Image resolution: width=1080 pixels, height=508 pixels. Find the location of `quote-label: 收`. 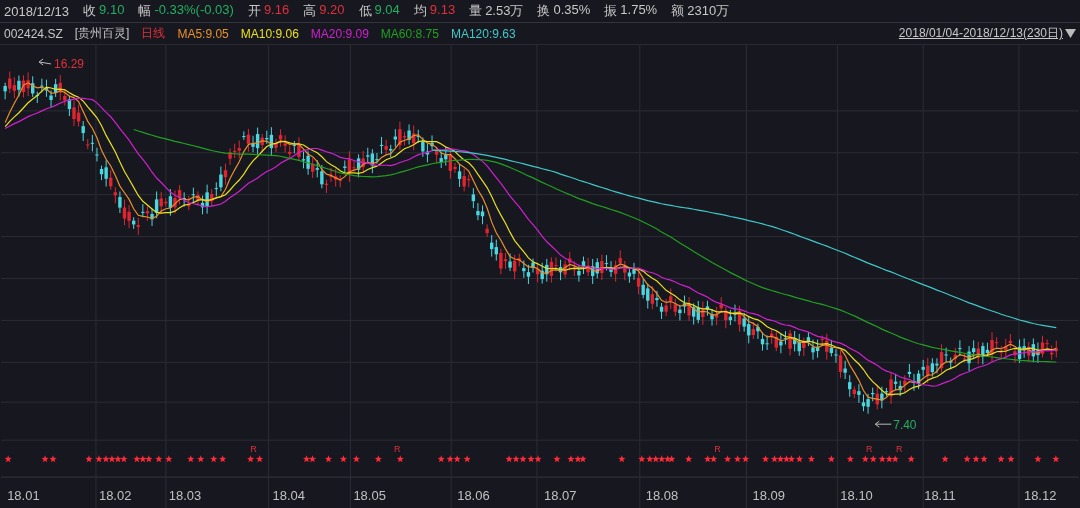

quote-label: 收 is located at coordinates (90, 11).